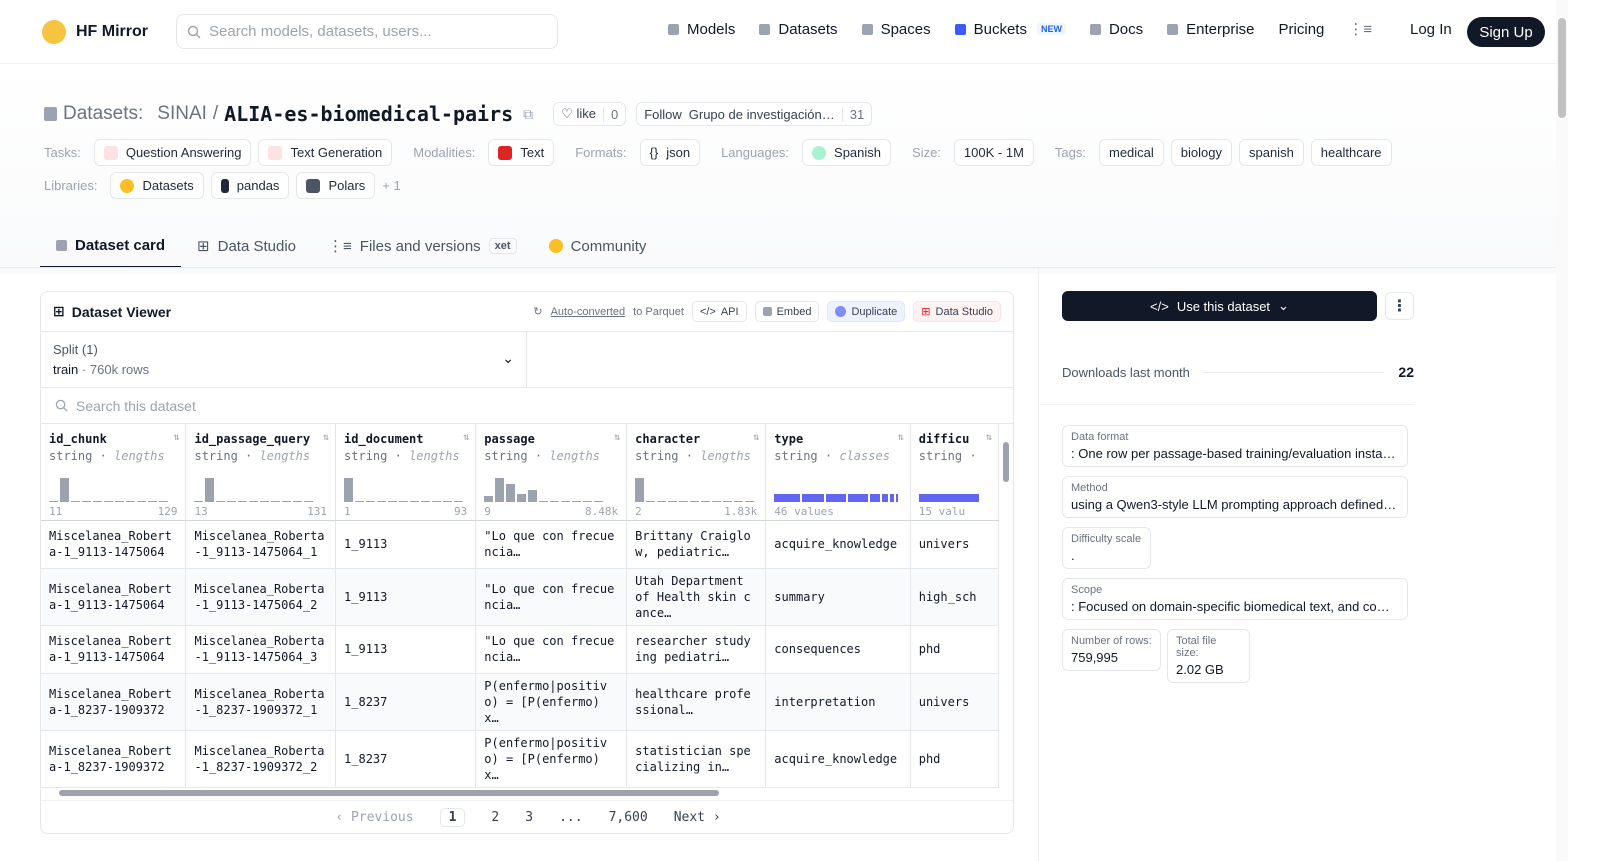 This screenshot has height=861, width=1600. I want to click on split-selector: Split (1) train · 760k rows ⌄, so click(284, 359).